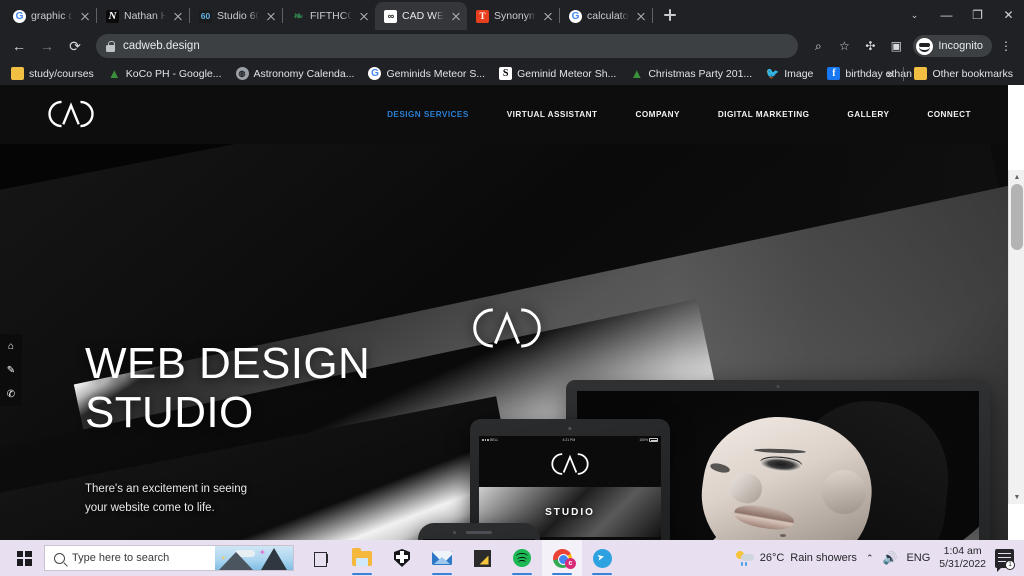 The image size is (1024, 576). What do you see at coordinates (61, 73) in the screenshot?
I see `bookmark-label: study/courses` at bounding box center [61, 73].